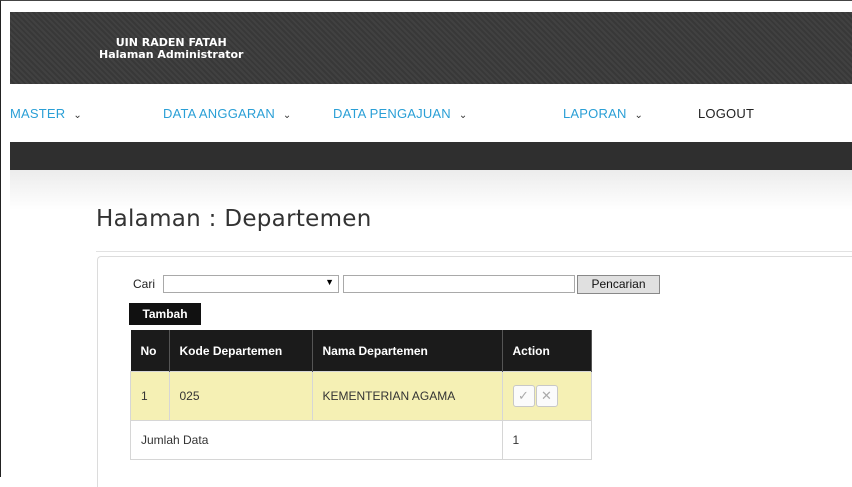 The width and height of the screenshot is (852, 487). I want to click on page-title: Halaman : Departemen, so click(234, 219).